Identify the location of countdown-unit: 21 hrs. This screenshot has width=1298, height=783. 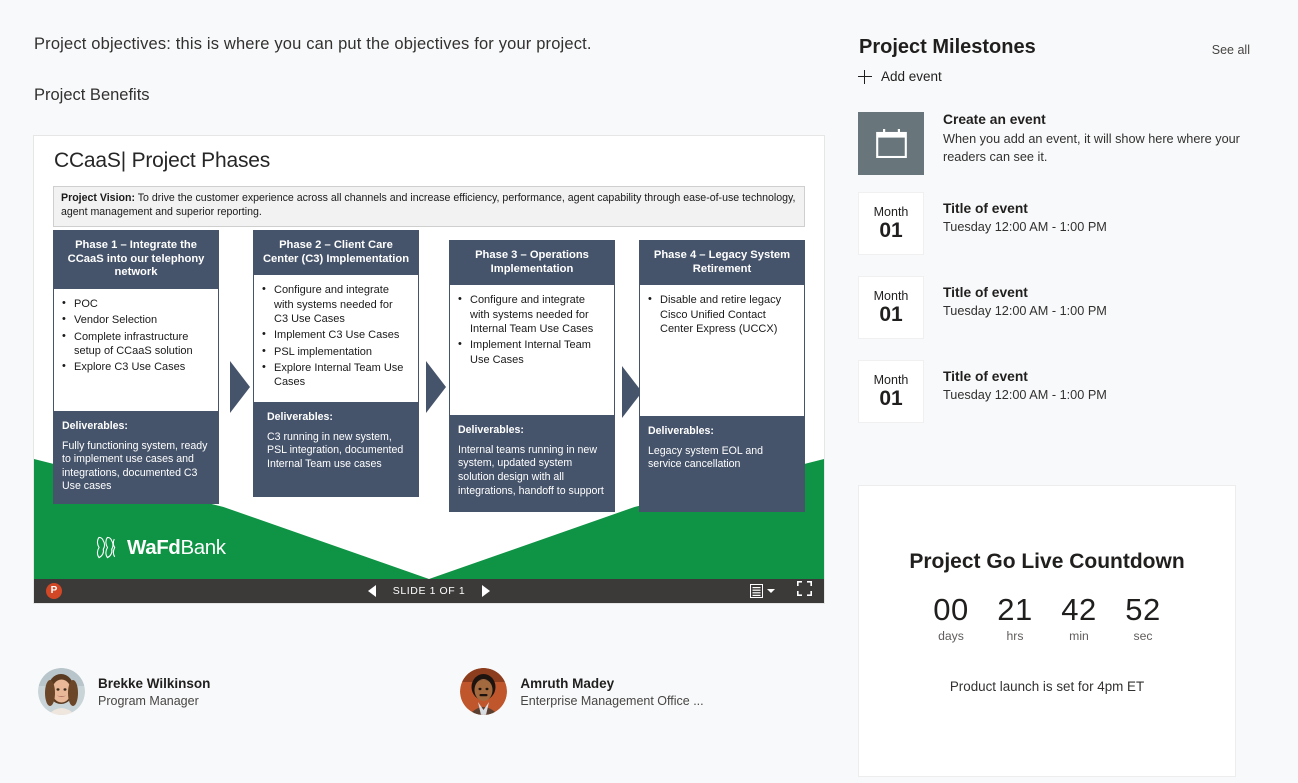
(1015, 618).